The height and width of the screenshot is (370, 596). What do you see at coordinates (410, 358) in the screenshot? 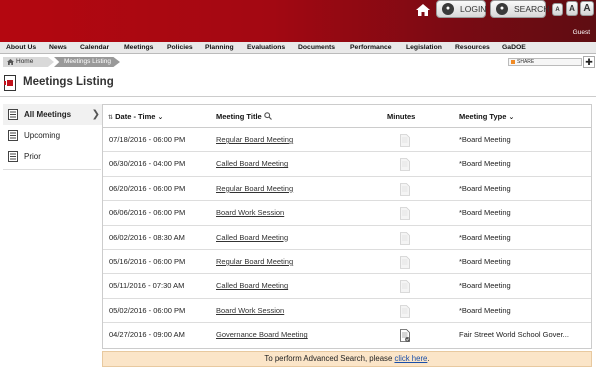
I see `advanced-search-link: click here` at bounding box center [410, 358].